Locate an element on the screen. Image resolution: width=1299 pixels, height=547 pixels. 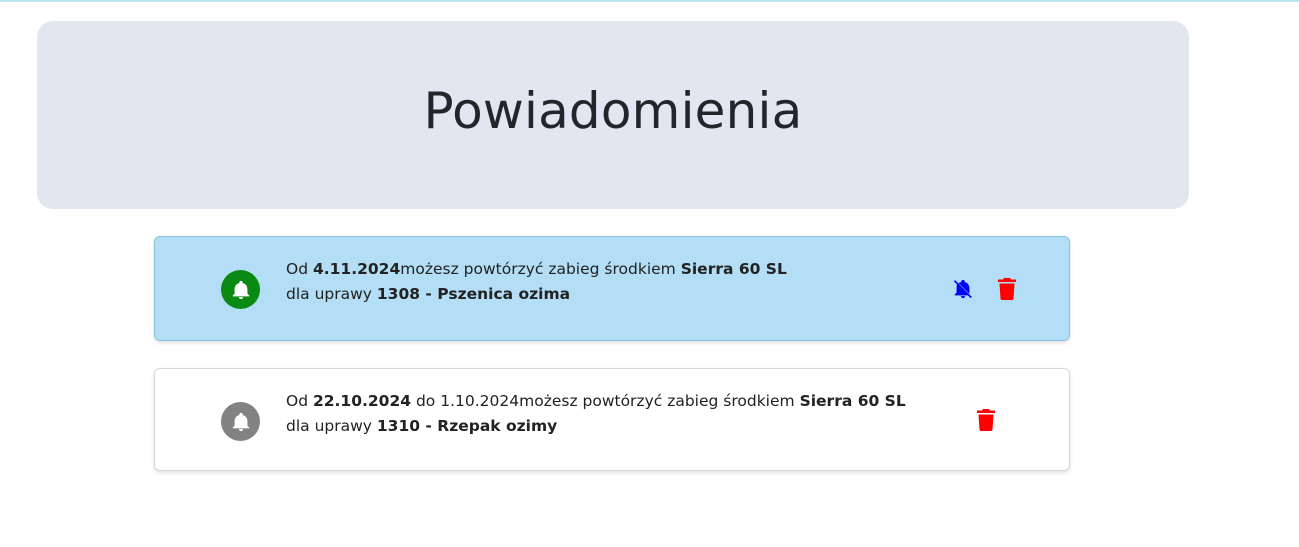
mute-notification-button is located at coordinates (963, 289).